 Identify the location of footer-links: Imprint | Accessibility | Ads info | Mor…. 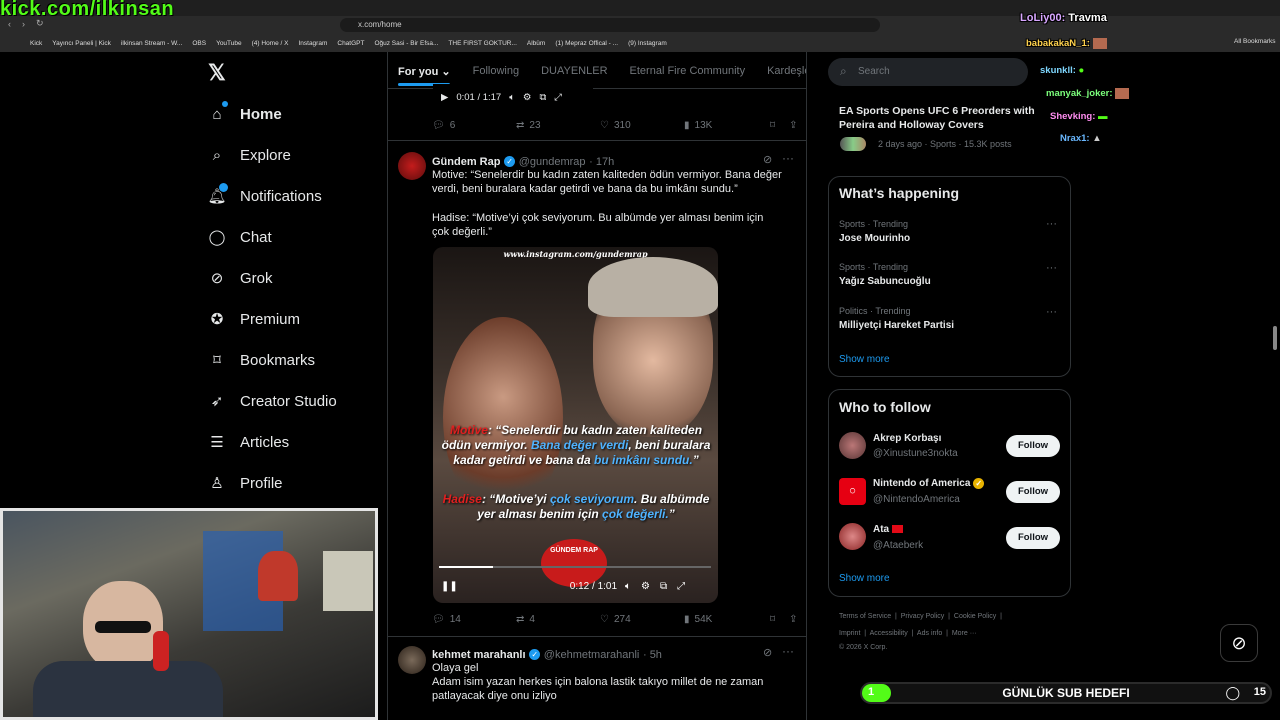
(908, 633).